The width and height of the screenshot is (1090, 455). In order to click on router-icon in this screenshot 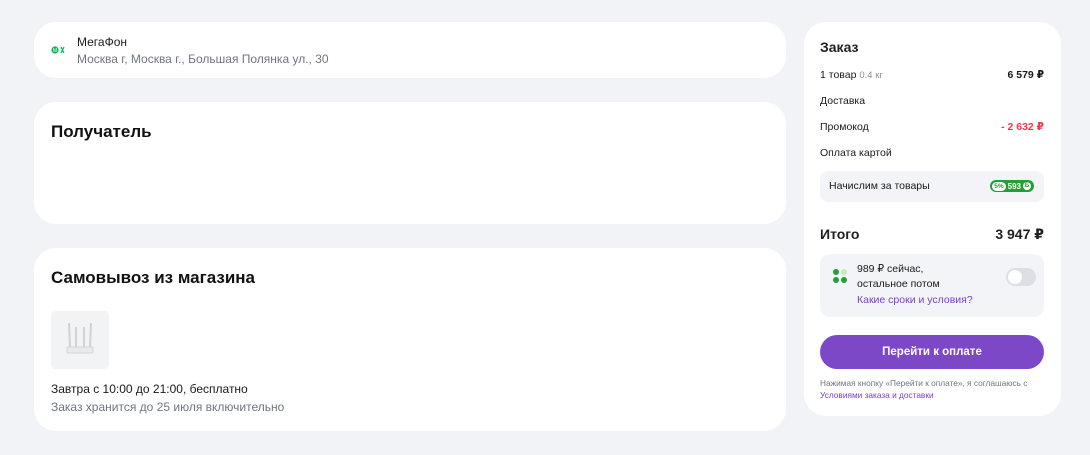, I will do `click(80, 338)`.